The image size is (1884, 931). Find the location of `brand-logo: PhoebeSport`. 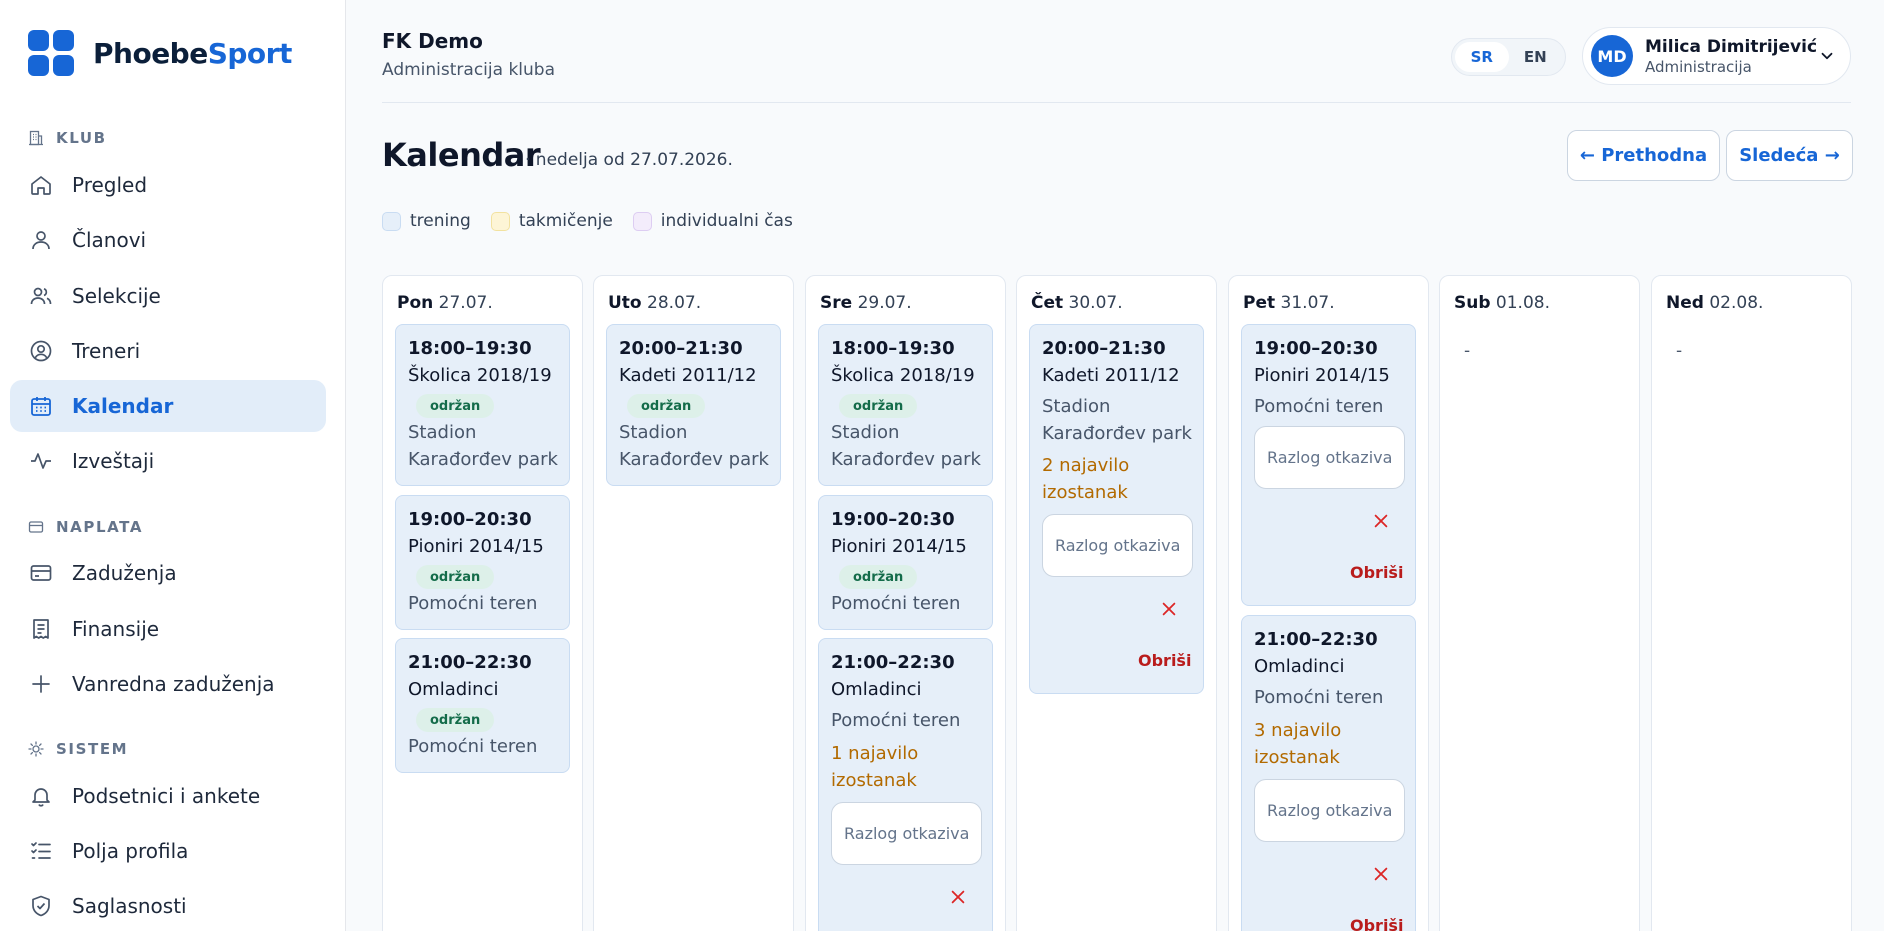

brand-logo: PhoebeSport is located at coordinates (160, 53).